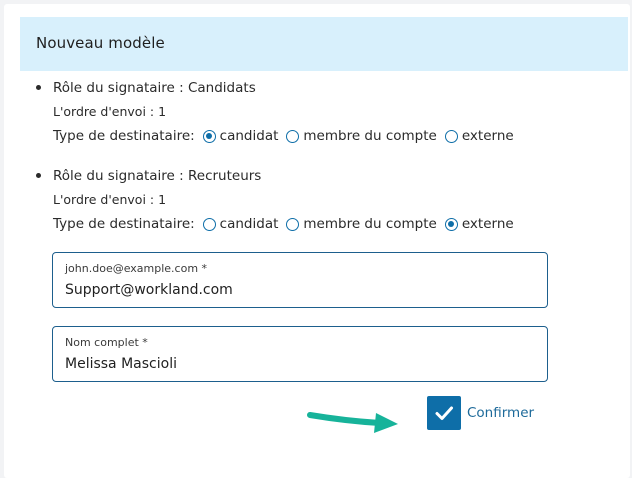 This screenshot has height=478, width=632. What do you see at coordinates (106, 342) in the screenshot?
I see `full-name-field-label: Nom complet *` at bounding box center [106, 342].